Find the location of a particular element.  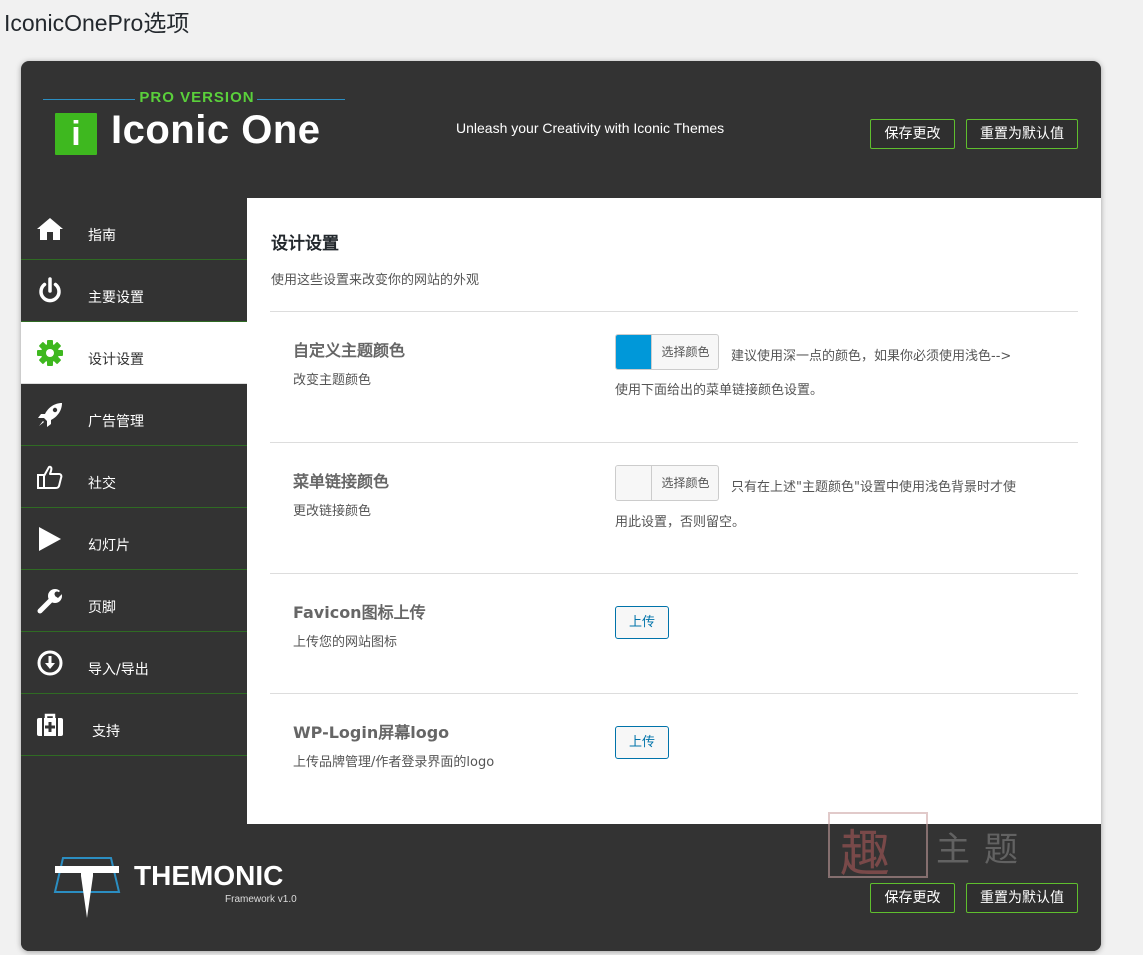

option-note: 用此设置，否则留空。 is located at coordinates (680, 522).